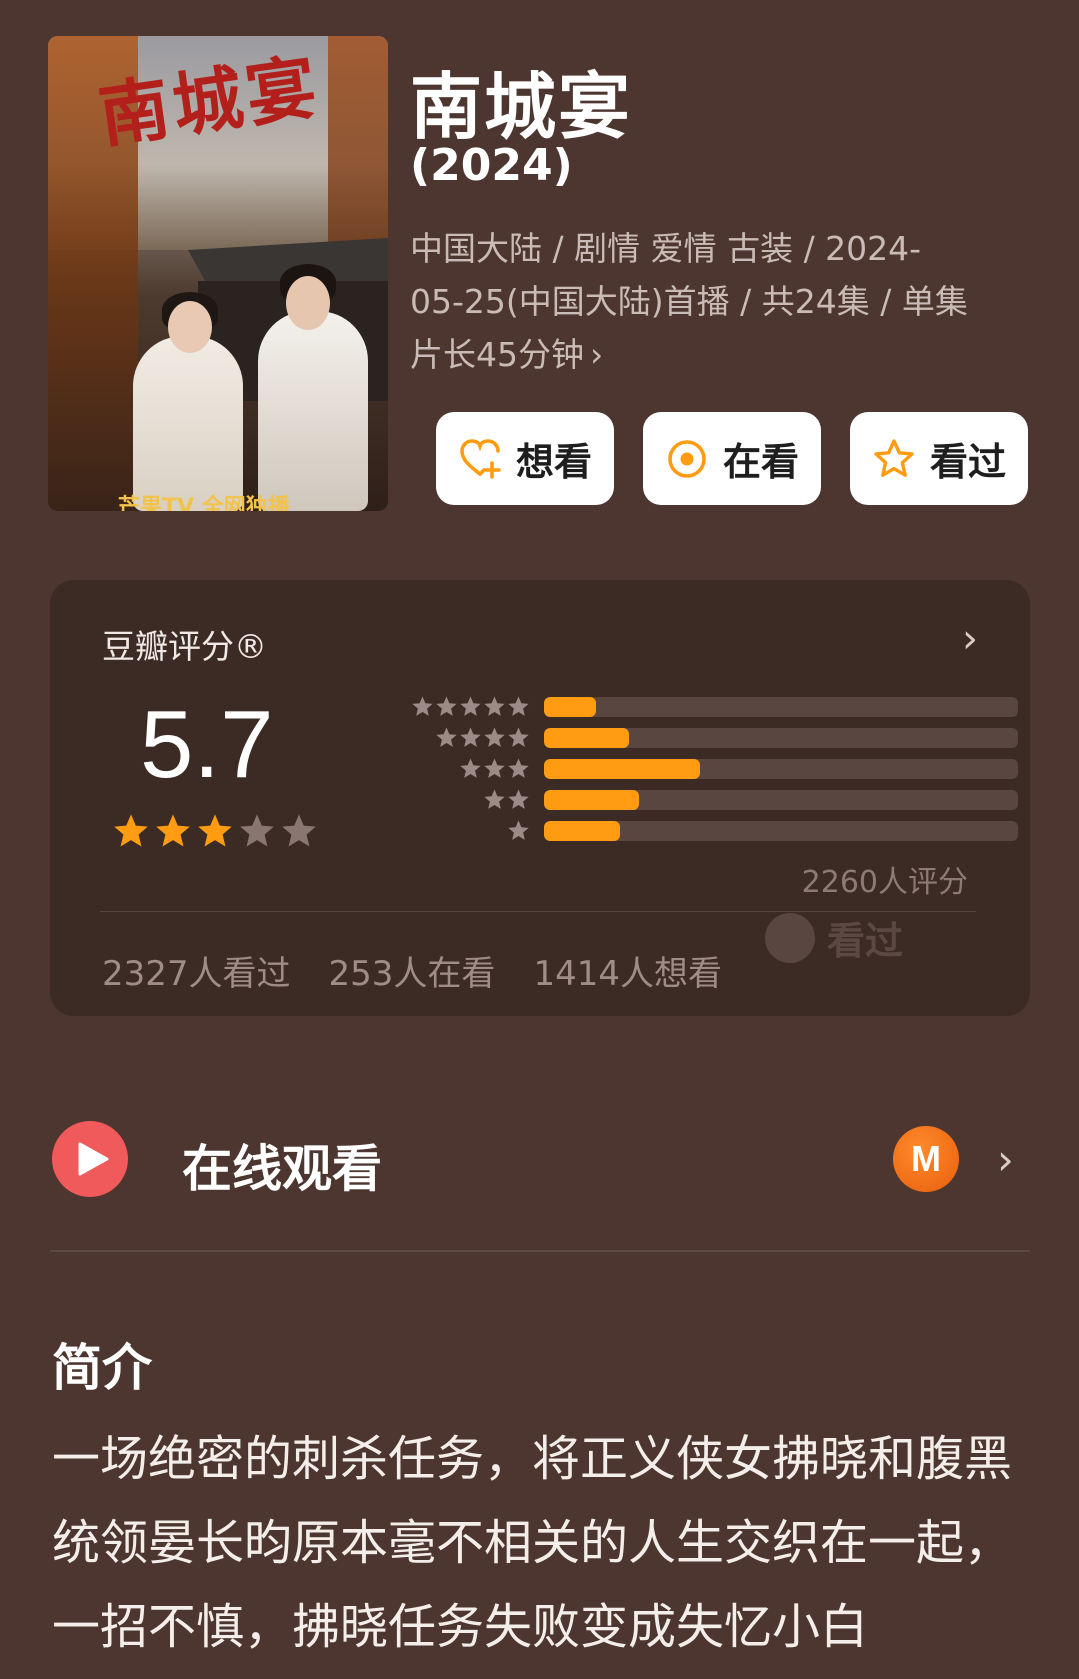 This screenshot has width=1079, height=1679. I want to click on poster-image: 南城宴 芒果TV 全网独播, so click(218, 273).